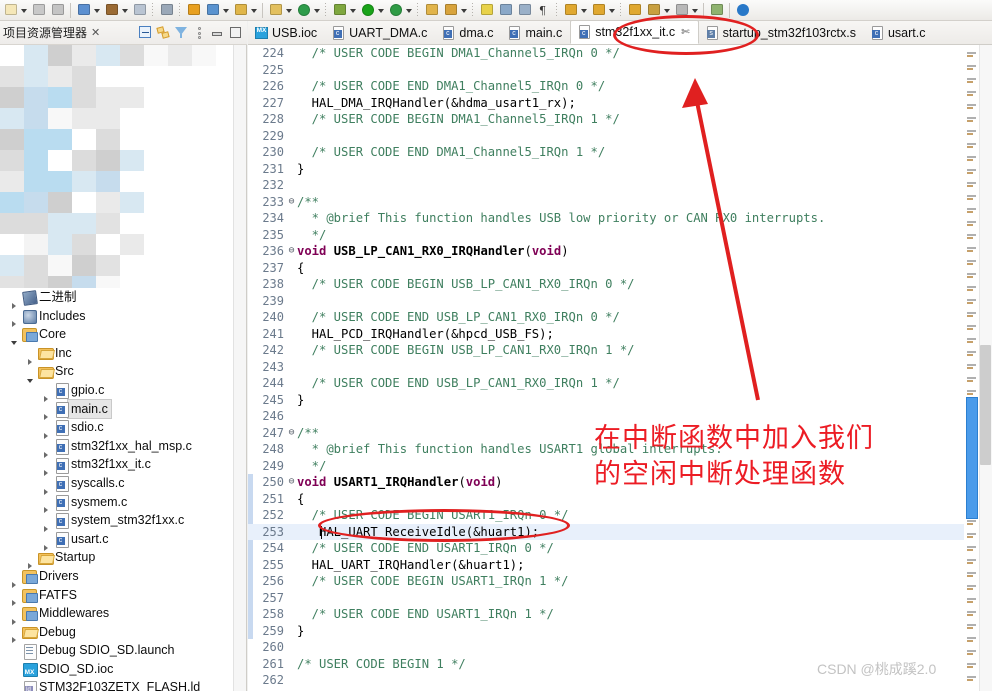 This screenshot has width=992, height=691. What do you see at coordinates (235, 32) in the screenshot?
I see `maximize-view-icon` at bounding box center [235, 32].